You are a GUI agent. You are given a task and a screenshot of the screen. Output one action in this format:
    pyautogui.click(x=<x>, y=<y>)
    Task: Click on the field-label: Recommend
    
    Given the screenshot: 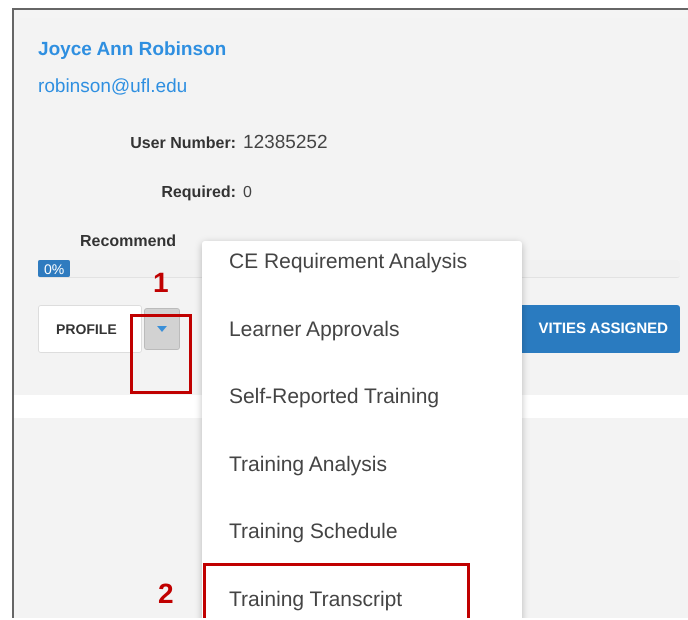 What is the action you would take?
    pyautogui.click(x=127, y=242)
    